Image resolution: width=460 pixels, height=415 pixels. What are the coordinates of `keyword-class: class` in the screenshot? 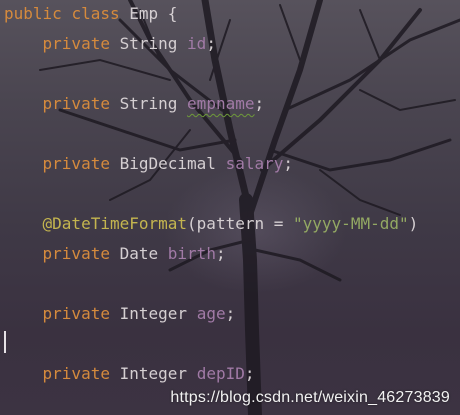 It's located at (95, 13).